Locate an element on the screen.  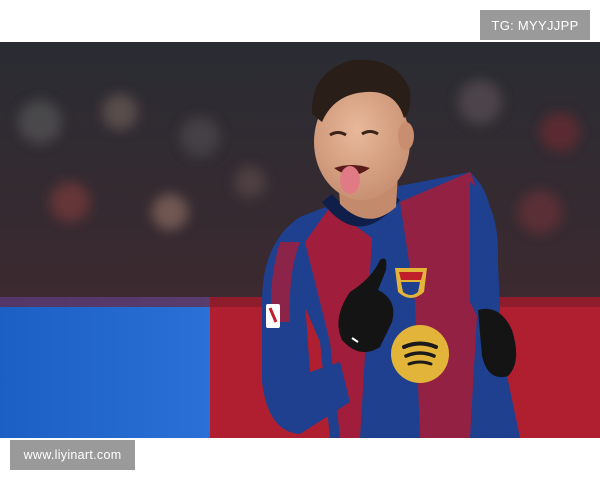
watermark-bottom-badge: www.liyinart.com is located at coordinates (72, 455).